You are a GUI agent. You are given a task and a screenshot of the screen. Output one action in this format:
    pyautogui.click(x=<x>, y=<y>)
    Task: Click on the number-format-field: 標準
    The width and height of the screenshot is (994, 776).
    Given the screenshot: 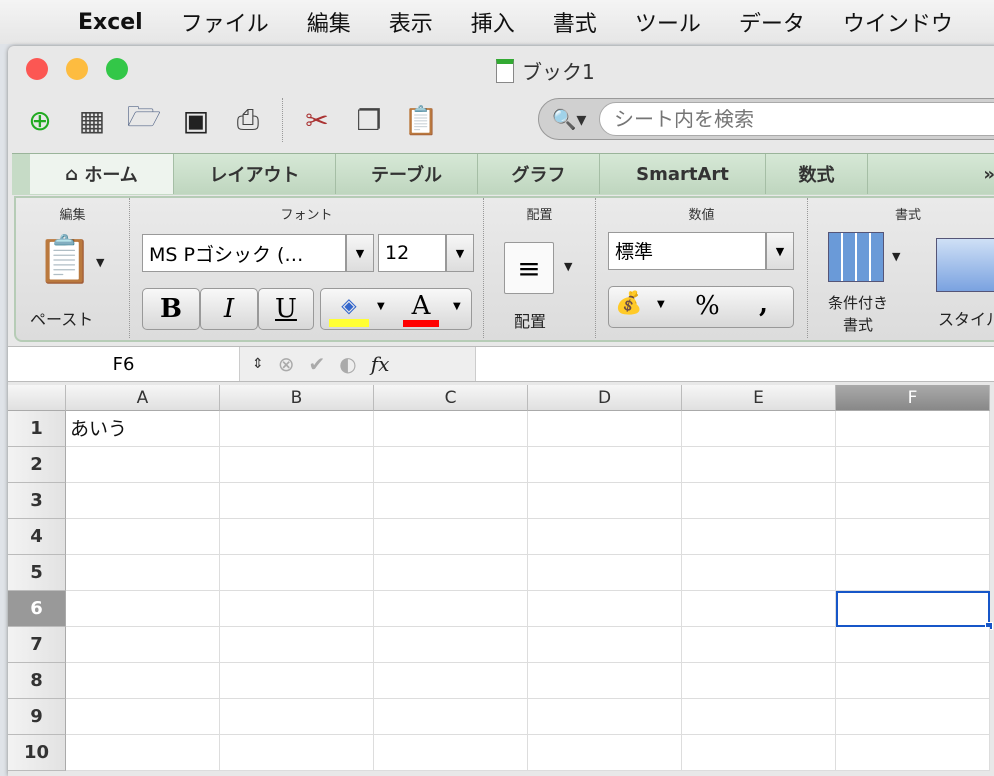 What is the action you would take?
    pyautogui.click(x=687, y=251)
    